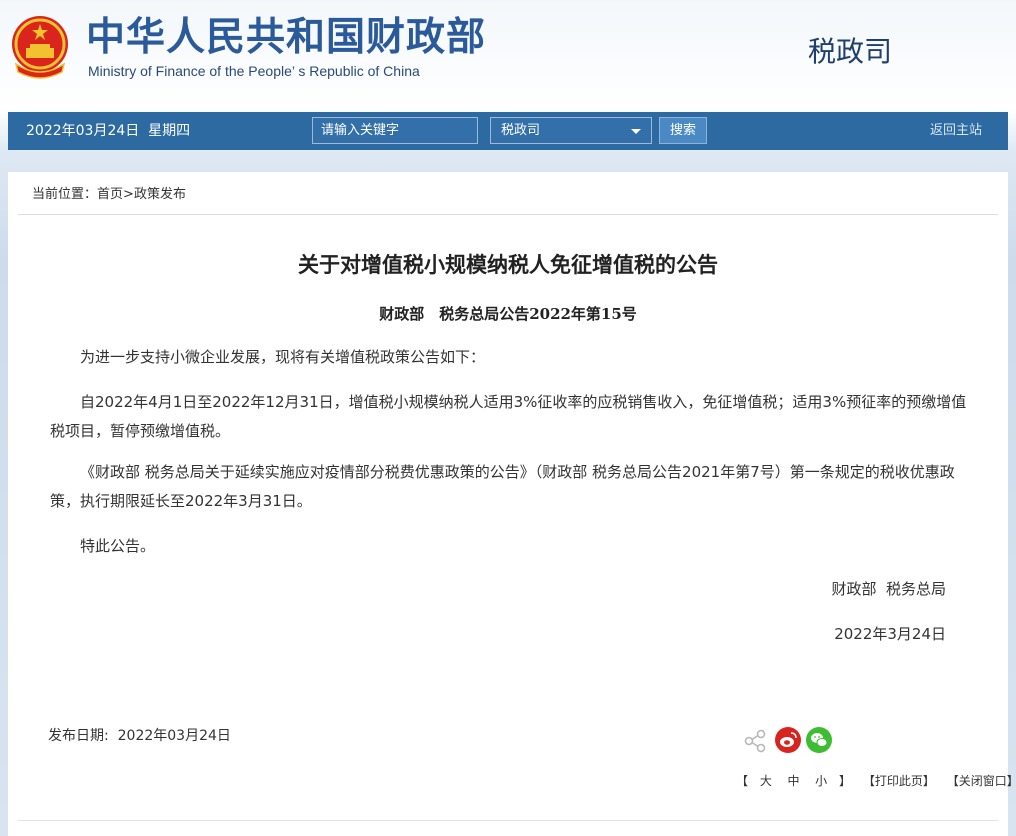 Image resolution: width=1016 pixels, height=836 pixels. What do you see at coordinates (78, 736) in the screenshot?
I see `publish-date-label: 发布日期:` at bounding box center [78, 736].